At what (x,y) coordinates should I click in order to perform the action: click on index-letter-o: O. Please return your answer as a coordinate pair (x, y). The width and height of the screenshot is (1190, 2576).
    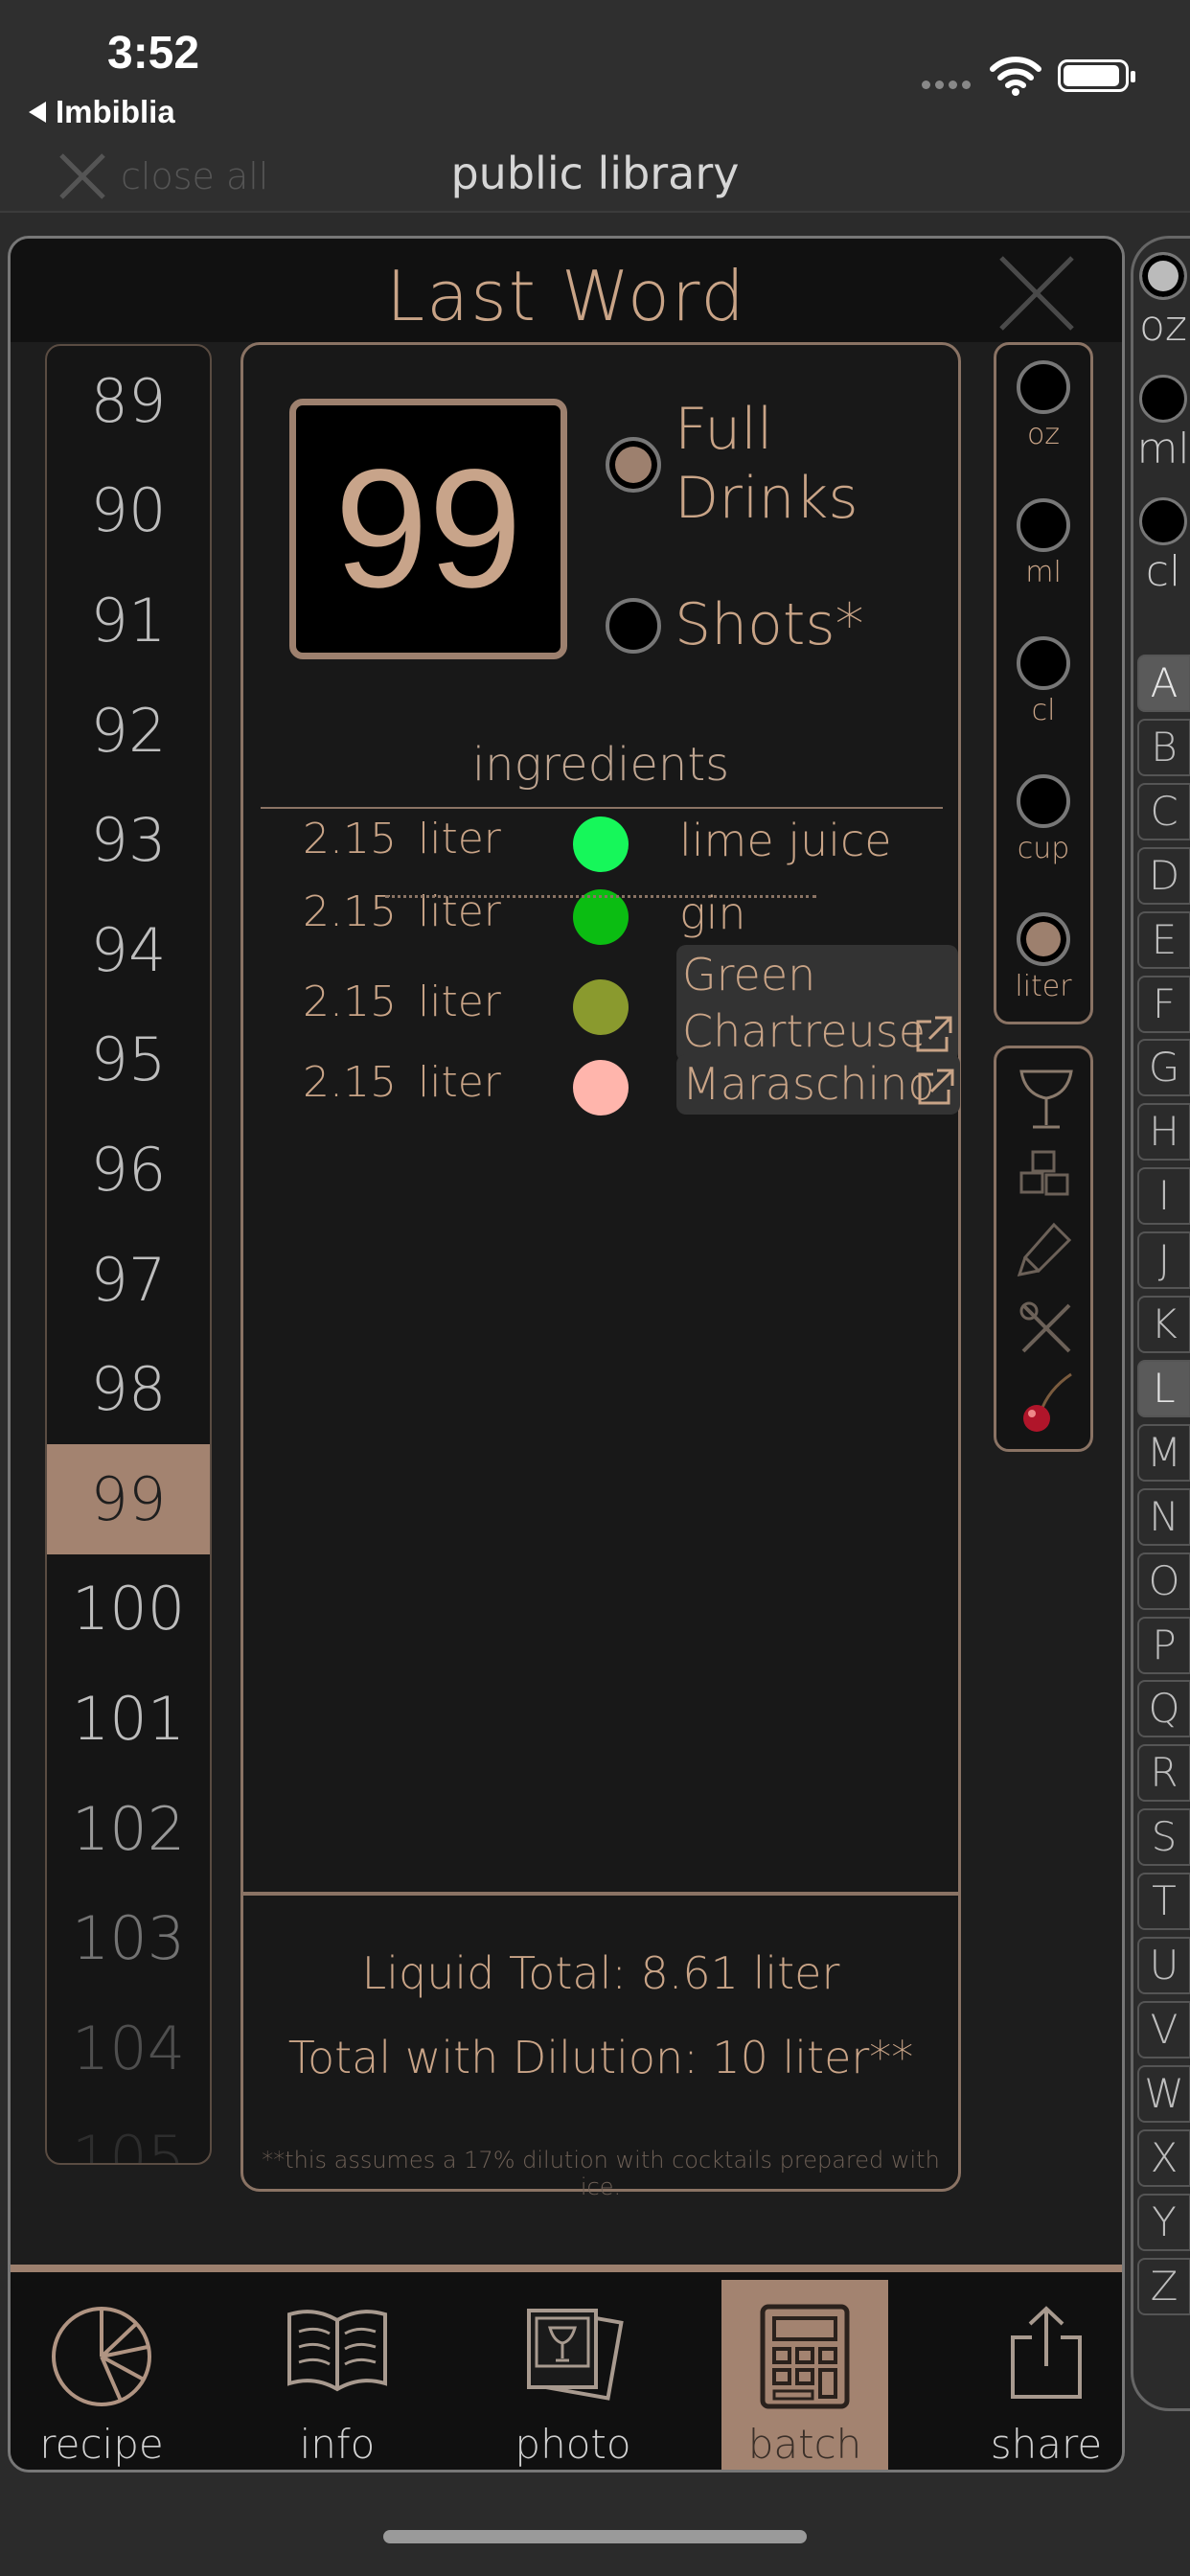
    Looking at the image, I should click on (1164, 1581).